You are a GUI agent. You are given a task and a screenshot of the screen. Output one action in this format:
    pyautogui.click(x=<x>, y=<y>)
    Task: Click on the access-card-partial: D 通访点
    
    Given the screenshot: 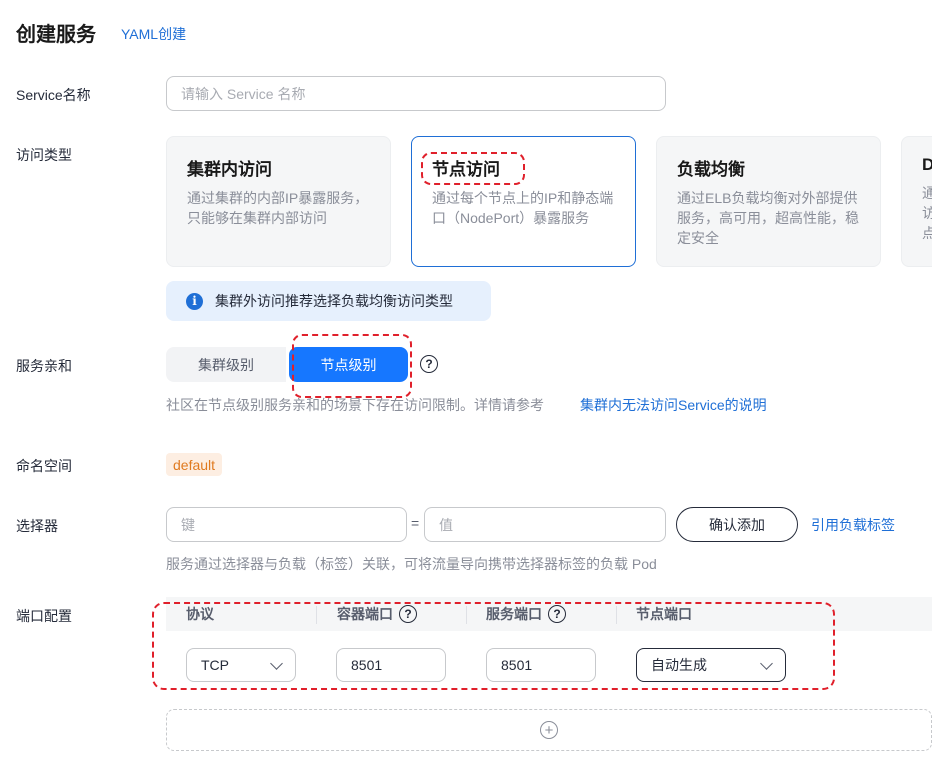 What is the action you would take?
    pyautogui.click(x=916, y=201)
    